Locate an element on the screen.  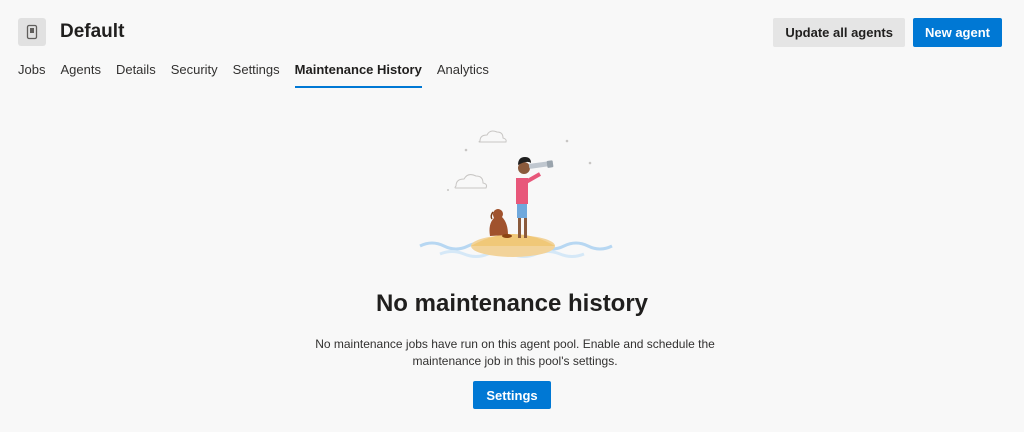
tab-maintenance-history: Maintenance History is located at coordinates (358, 75).